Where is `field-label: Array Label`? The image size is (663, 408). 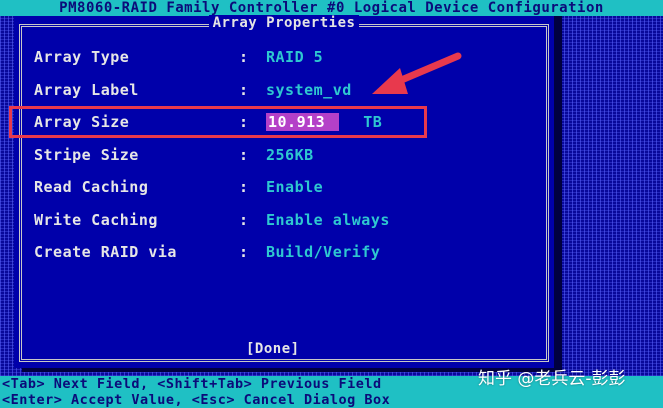
field-label: Array Label is located at coordinates (86, 90).